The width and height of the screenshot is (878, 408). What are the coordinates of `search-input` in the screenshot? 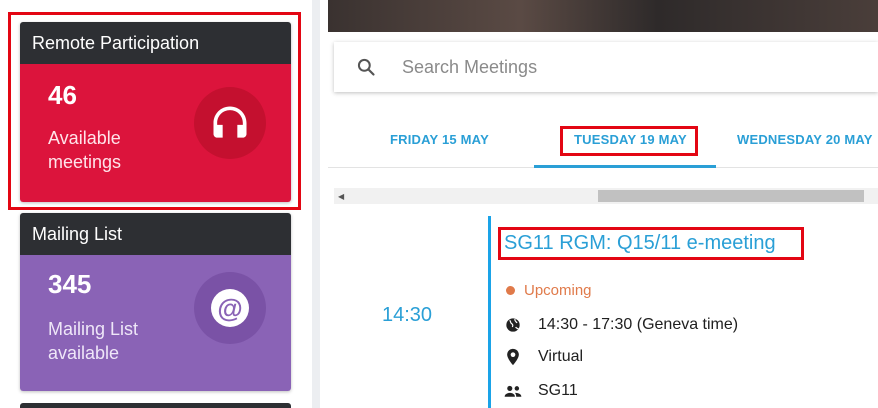 It's located at (612, 67).